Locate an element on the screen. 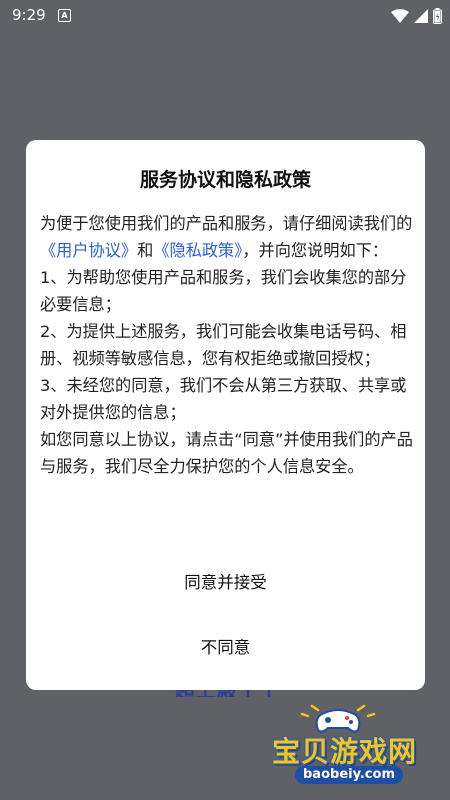 This screenshot has height=800, width=450. and-text: 和 is located at coordinates (145, 250).